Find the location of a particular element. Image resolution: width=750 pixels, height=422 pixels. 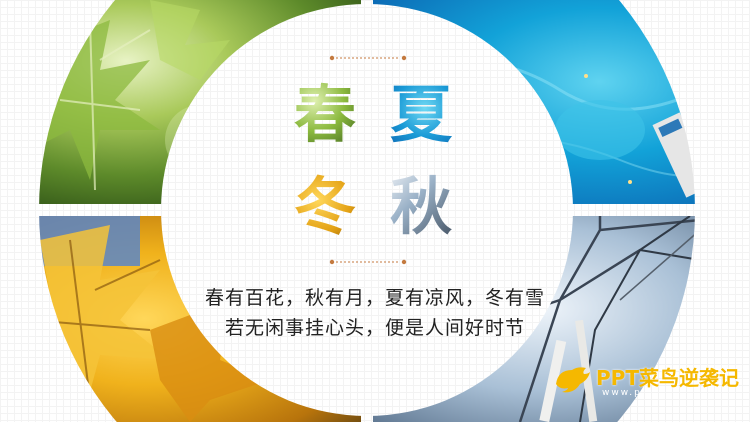

summer-char: 夏 is located at coordinates (421, 115).